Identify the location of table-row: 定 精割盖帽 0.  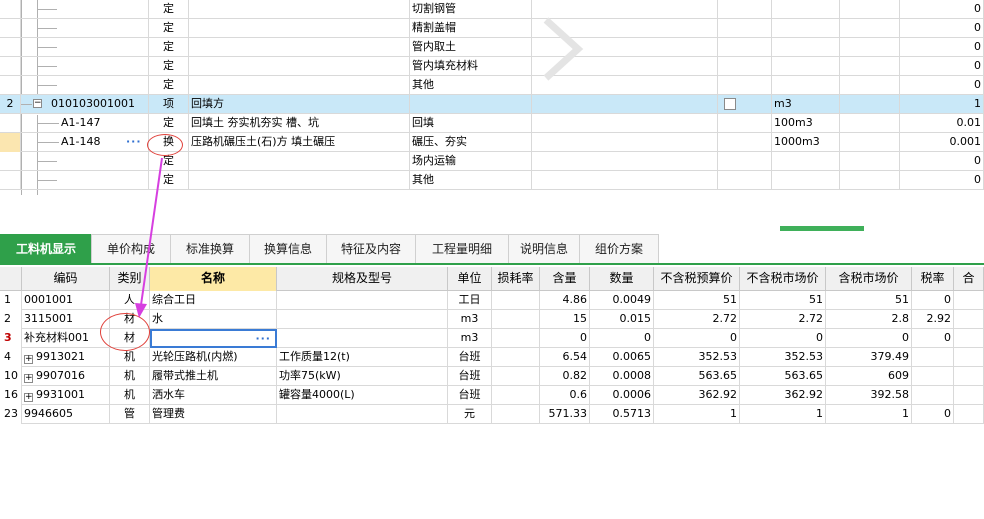
(492, 28).